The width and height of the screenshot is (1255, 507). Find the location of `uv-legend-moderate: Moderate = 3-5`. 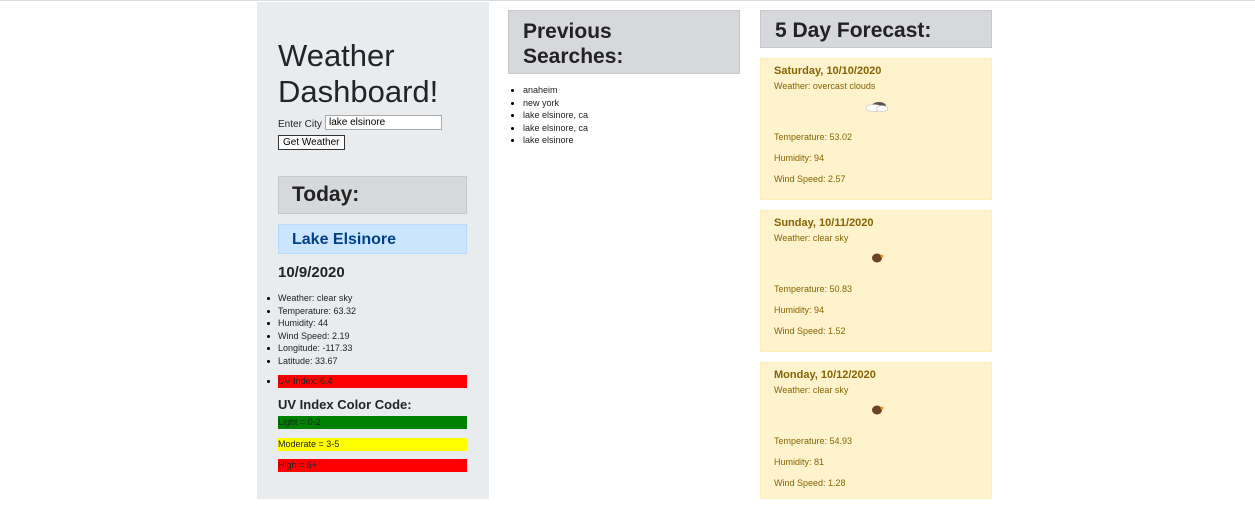

uv-legend-moderate: Moderate = 3-5 is located at coordinates (372, 444).